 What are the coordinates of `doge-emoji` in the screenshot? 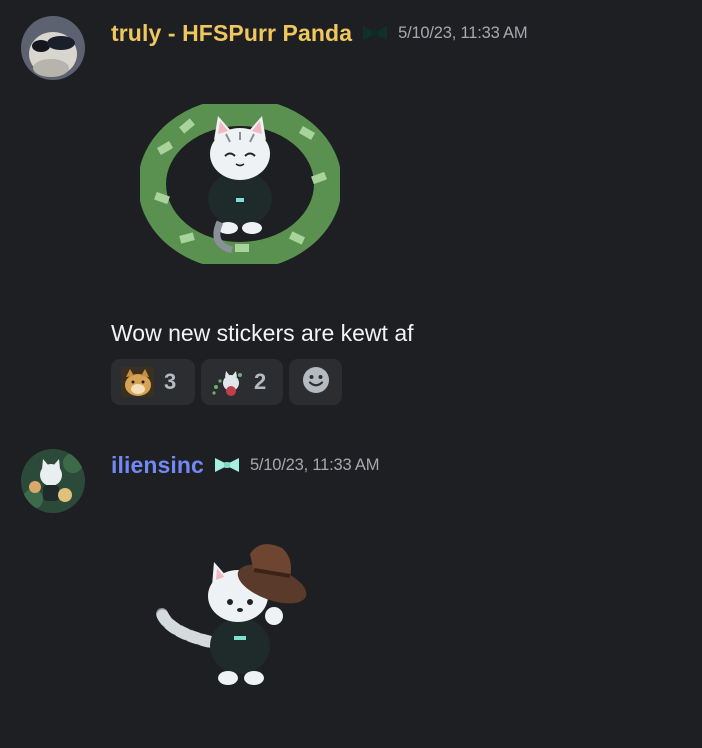 It's located at (137, 382).